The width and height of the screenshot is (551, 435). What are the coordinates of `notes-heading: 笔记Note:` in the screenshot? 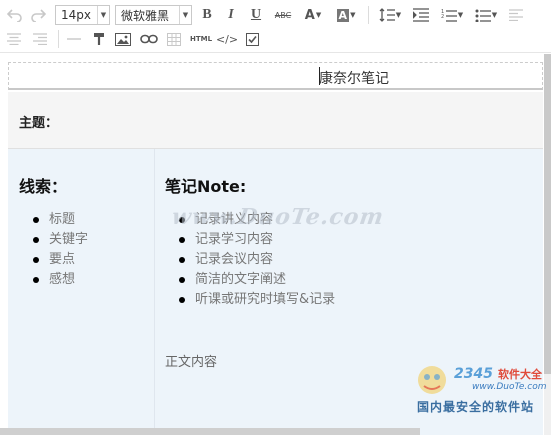 It's located at (206, 186).